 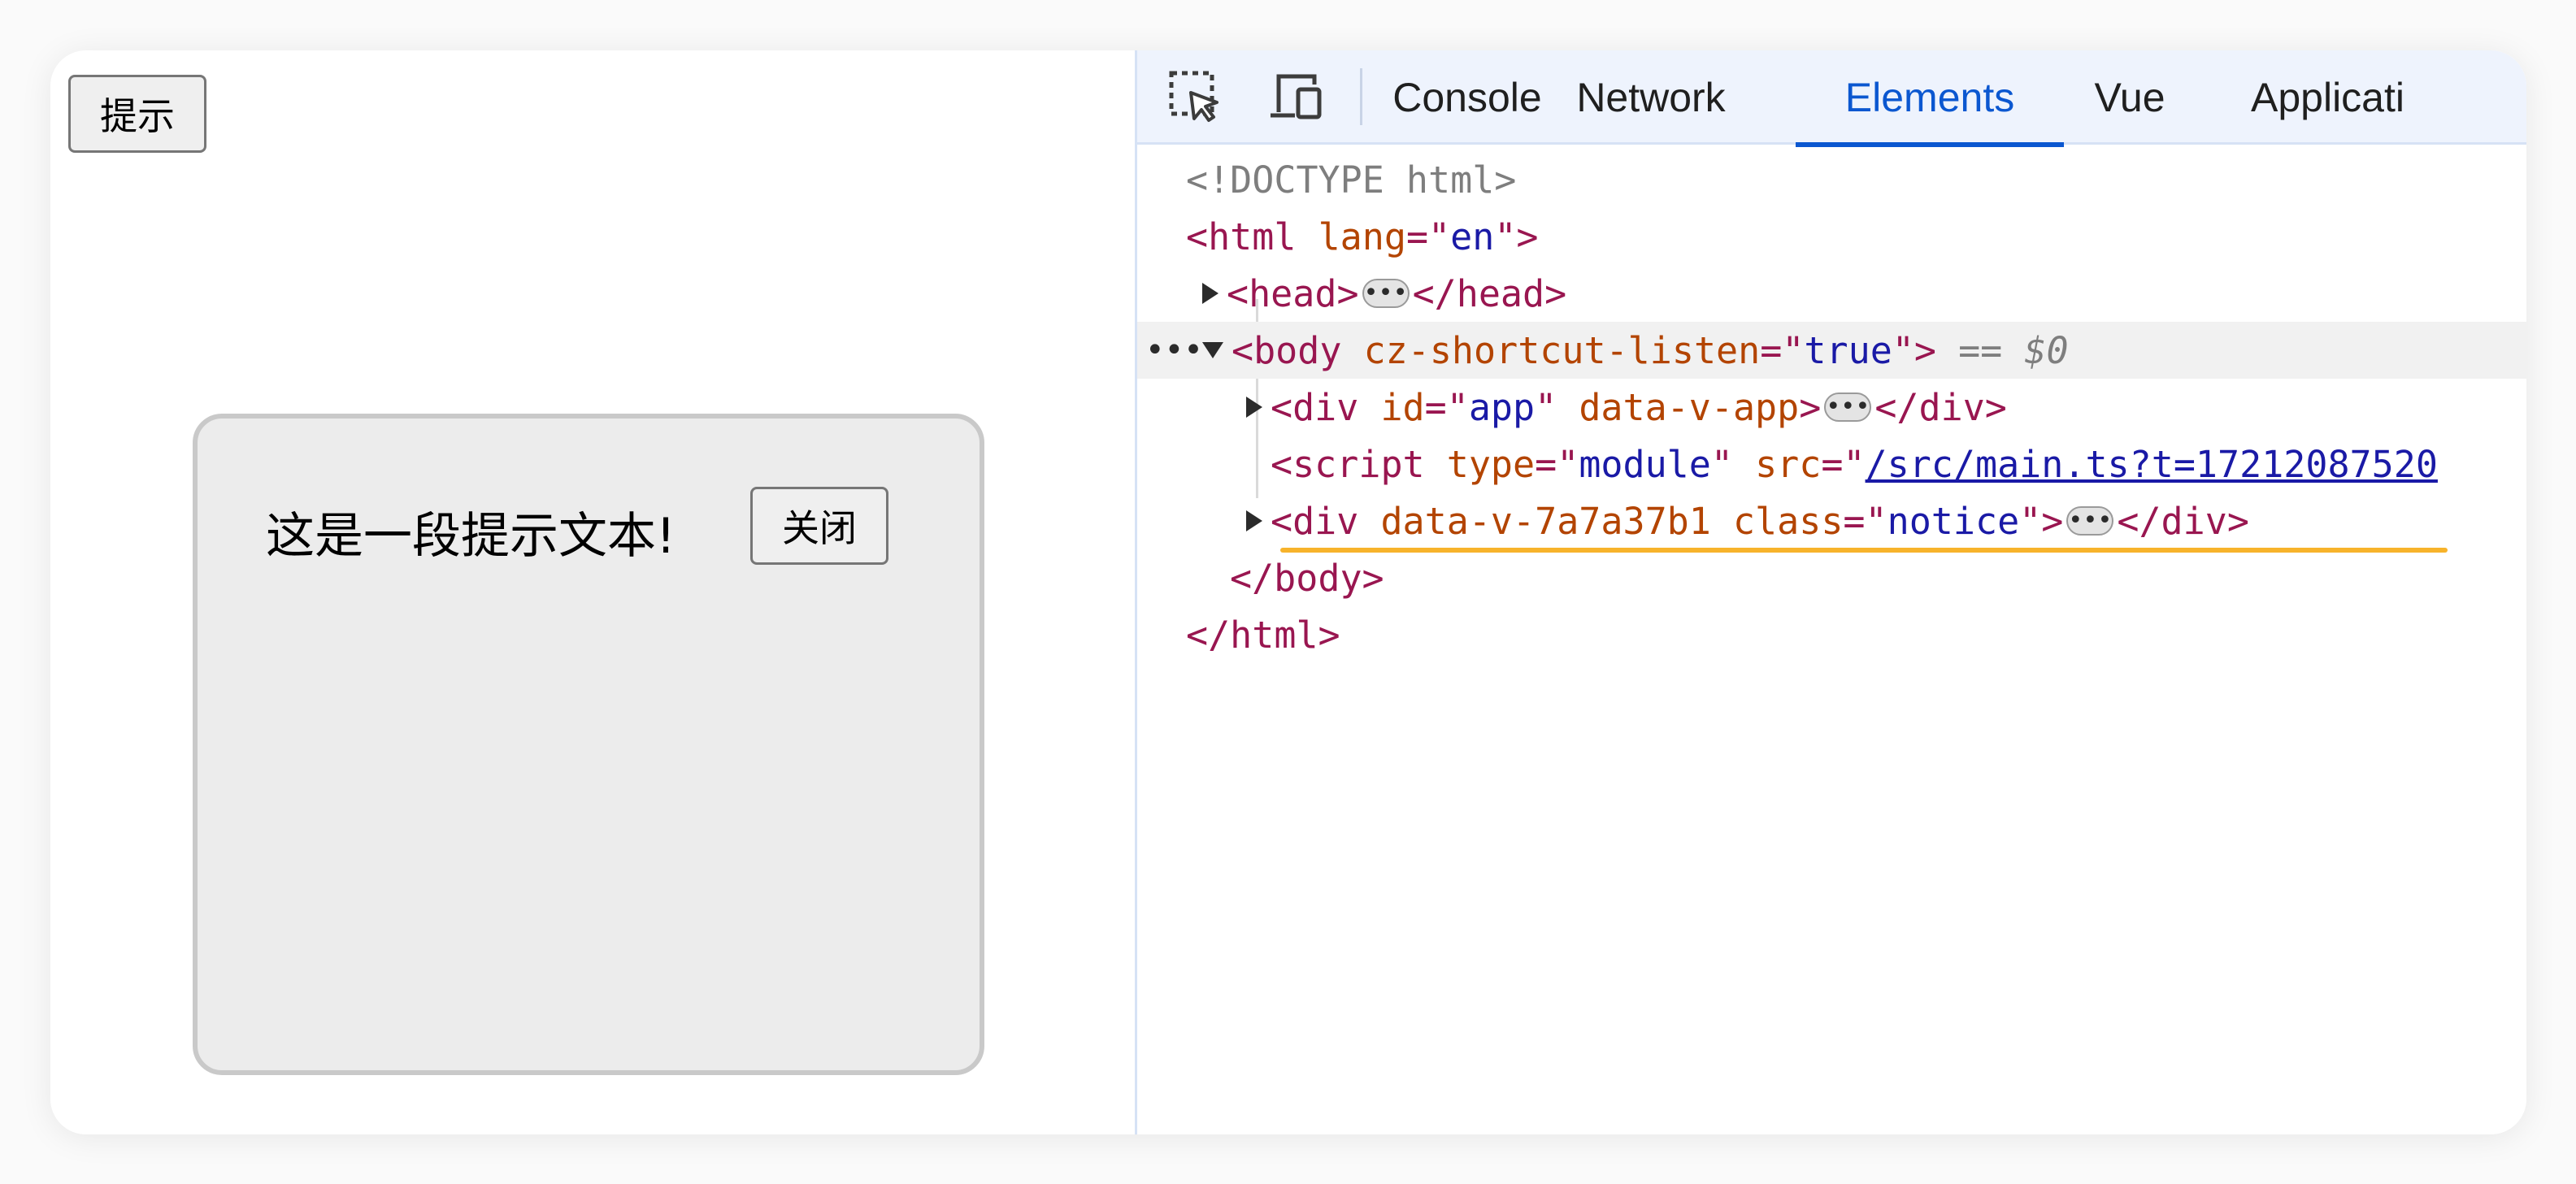 What do you see at coordinates (1831, 180) in the screenshot?
I see `dom-line-doctype: <!DOCTYPE html>` at bounding box center [1831, 180].